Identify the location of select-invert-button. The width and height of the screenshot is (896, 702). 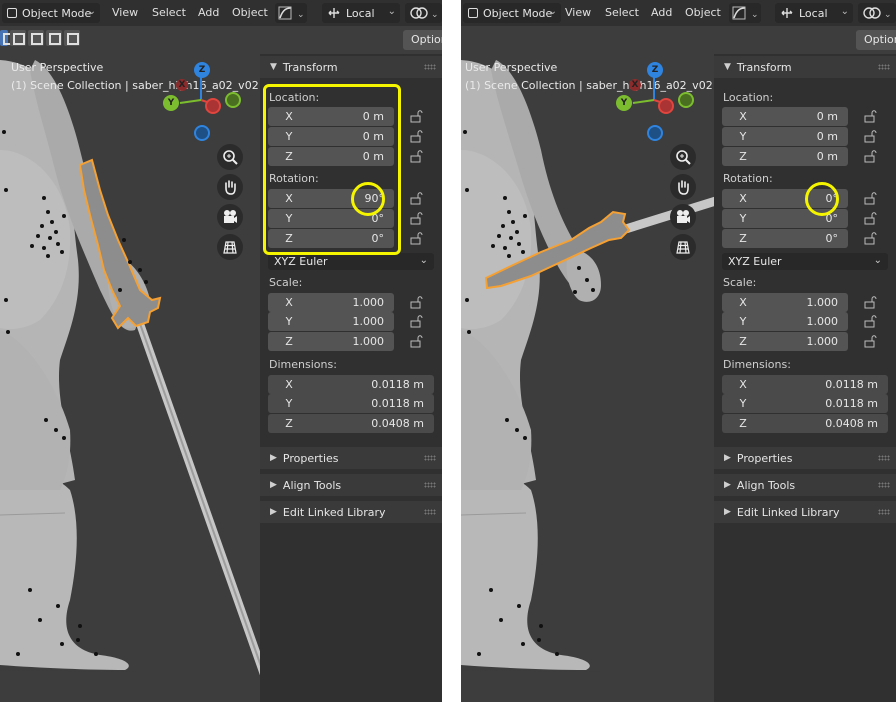
(54, 38).